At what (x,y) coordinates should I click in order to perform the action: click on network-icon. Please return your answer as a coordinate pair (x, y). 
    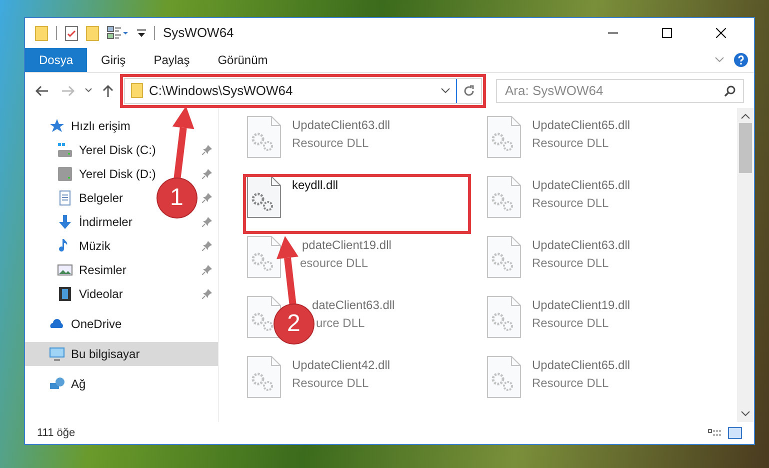
    Looking at the image, I should click on (57, 384).